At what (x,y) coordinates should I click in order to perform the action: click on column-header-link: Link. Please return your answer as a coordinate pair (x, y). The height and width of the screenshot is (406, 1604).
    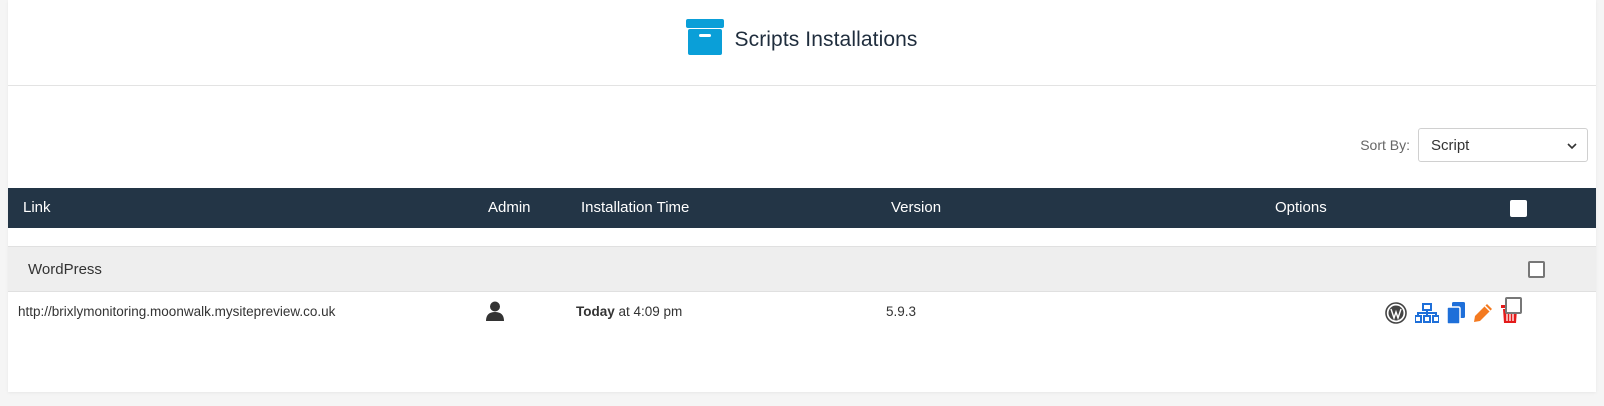
    Looking at the image, I should click on (37, 207).